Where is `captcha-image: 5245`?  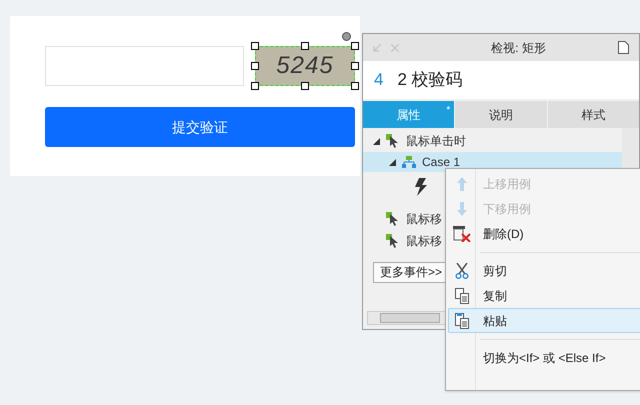 captcha-image: 5245 is located at coordinates (305, 66).